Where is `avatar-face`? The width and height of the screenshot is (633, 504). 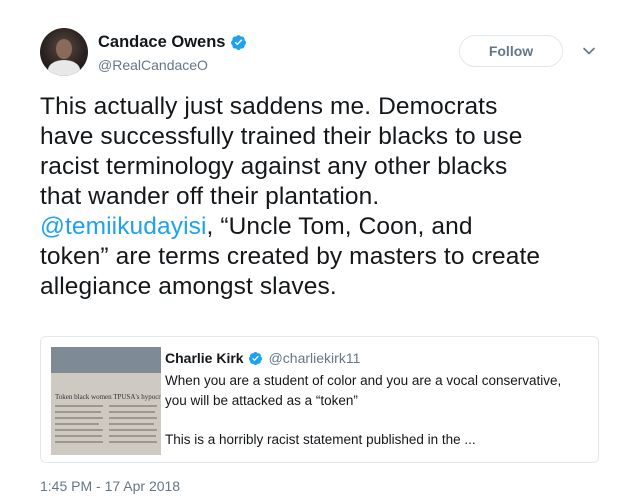
avatar-face is located at coordinates (64, 49).